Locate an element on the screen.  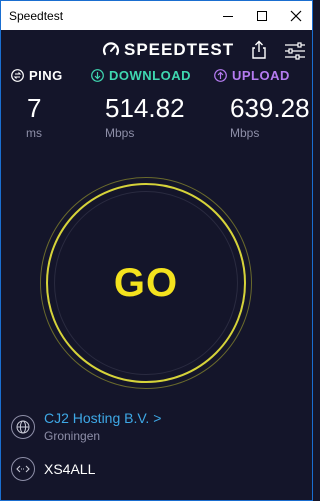
download-label: DOWNLOAD is located at coordinates (150, 75).